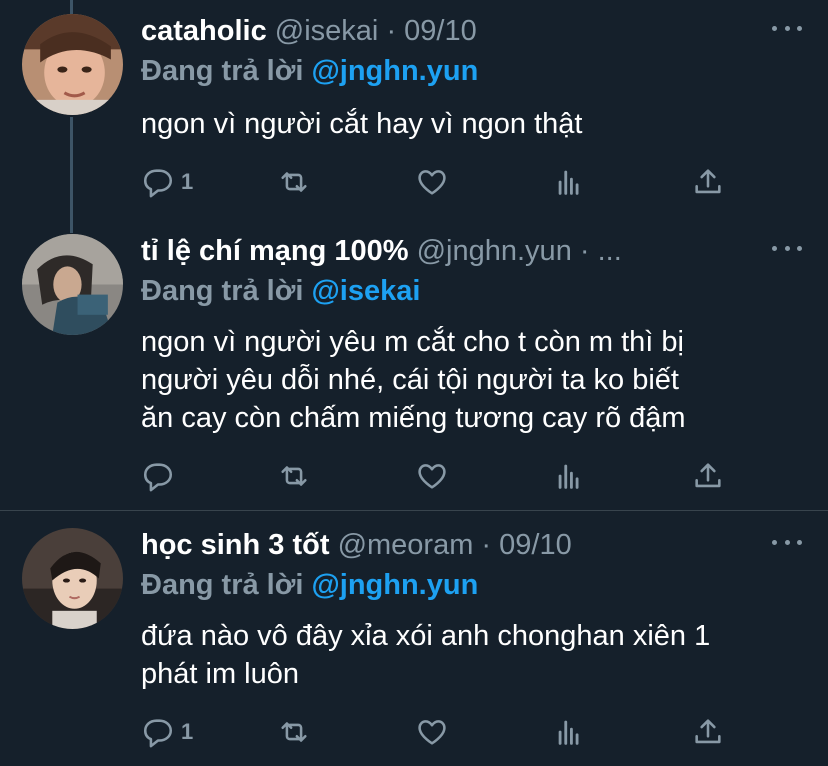 Image resolution: width=828 pixels, height=766 pixels. I want to click on tweet-actions, so click(441, 476).